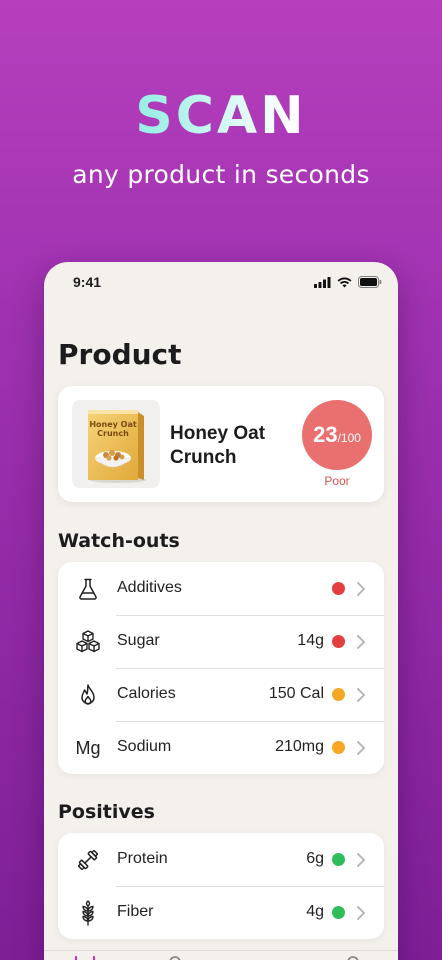 Image resolution: width=442 pixels, height=960 pixels. I want to click on row-label: Additives, so click(149, 587).